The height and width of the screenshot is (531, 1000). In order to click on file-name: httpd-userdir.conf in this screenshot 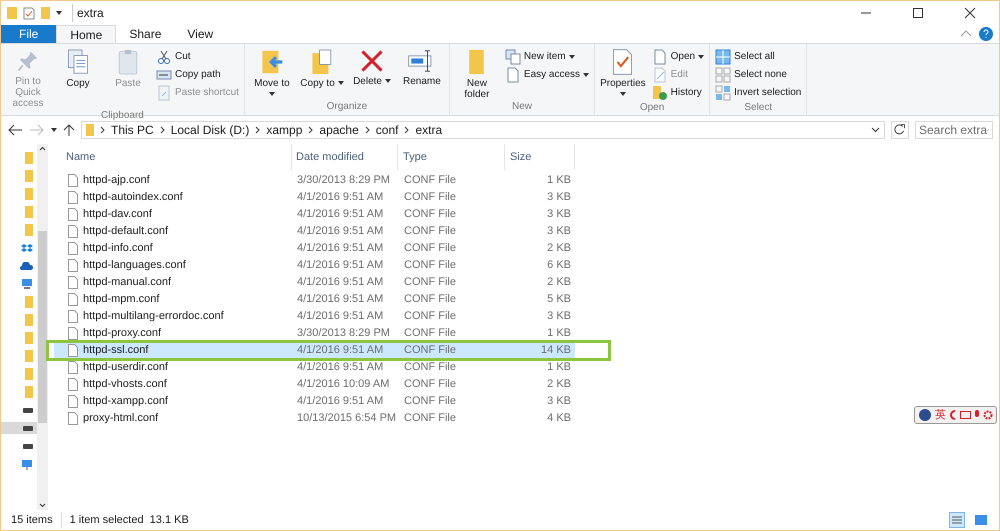, I will do `click(125, 368)`.